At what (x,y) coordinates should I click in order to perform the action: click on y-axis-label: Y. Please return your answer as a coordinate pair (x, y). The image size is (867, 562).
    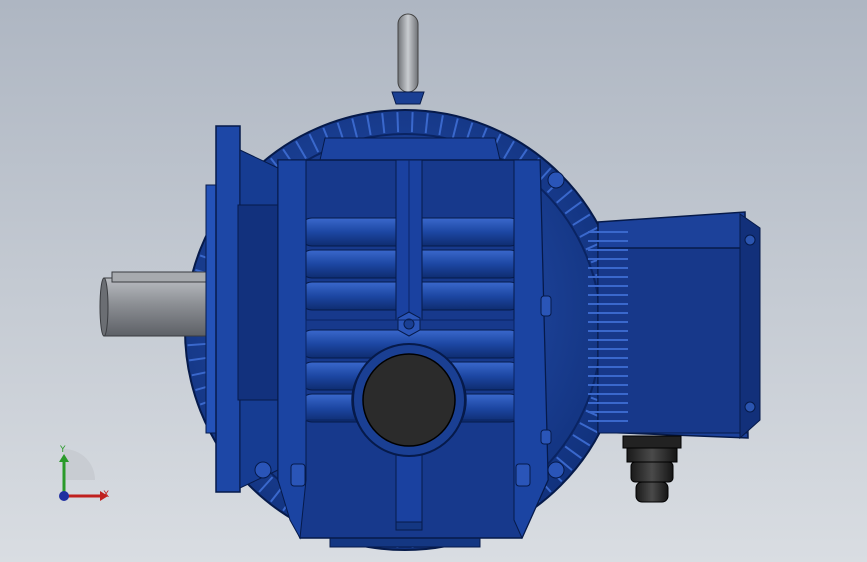
    Looking at the image, I should click on (62, 450).